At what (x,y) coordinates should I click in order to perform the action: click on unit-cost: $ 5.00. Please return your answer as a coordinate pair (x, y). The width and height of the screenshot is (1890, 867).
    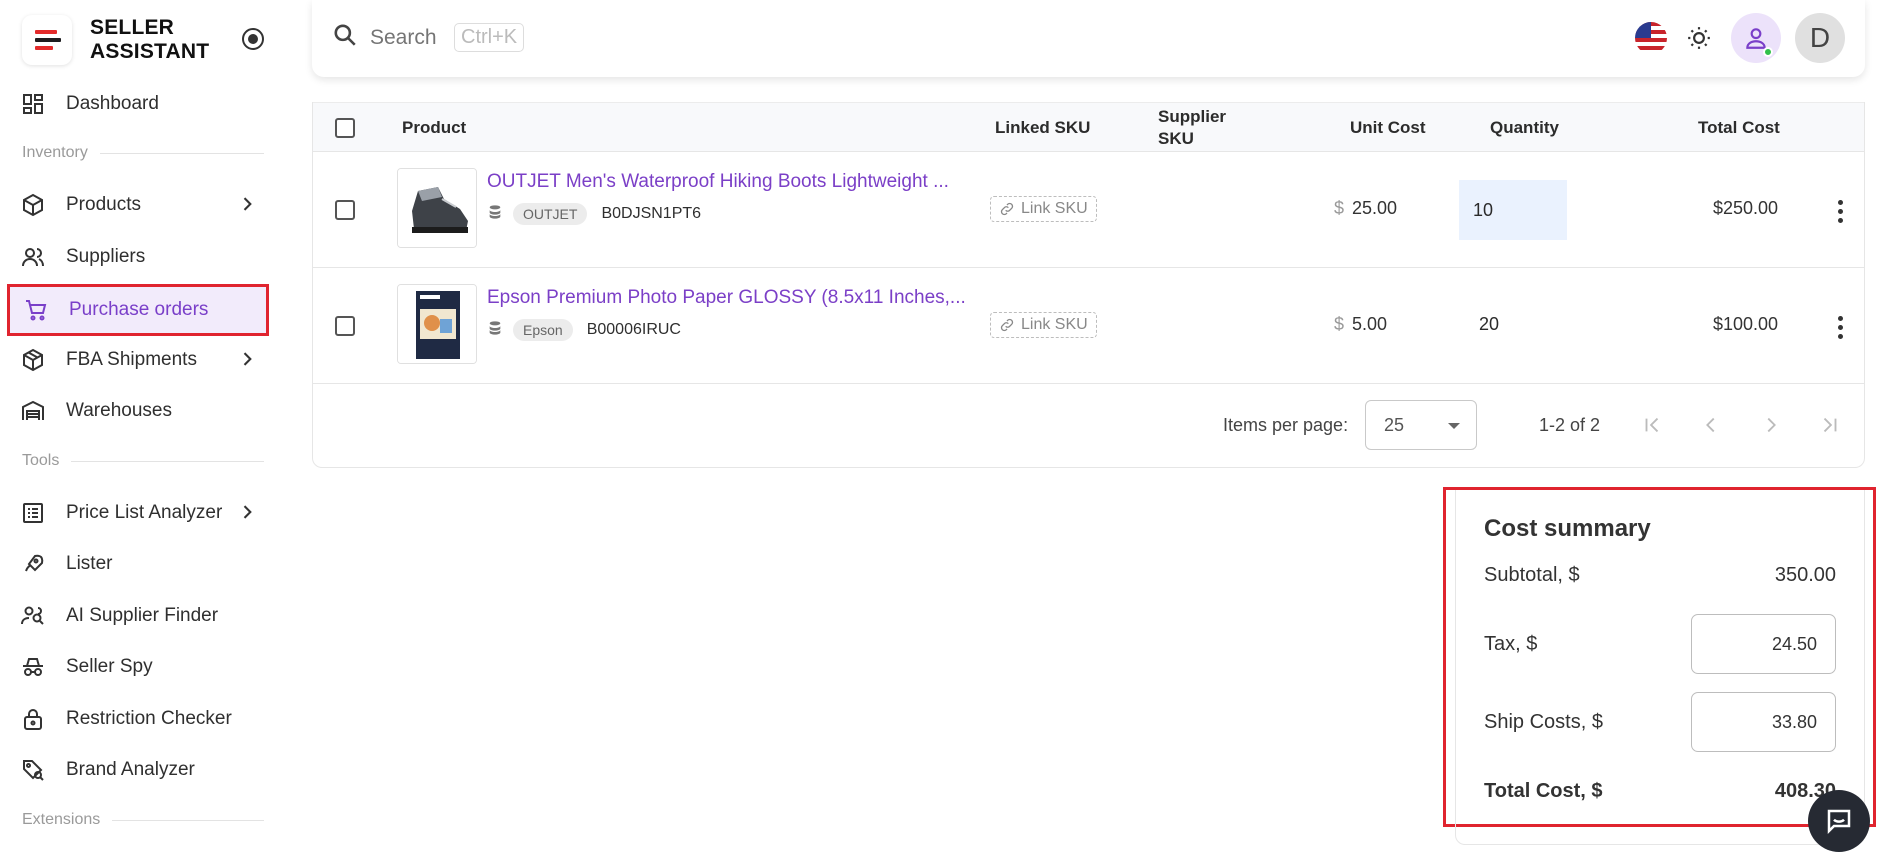
    Looking at the image, I should click on (1360, 324).